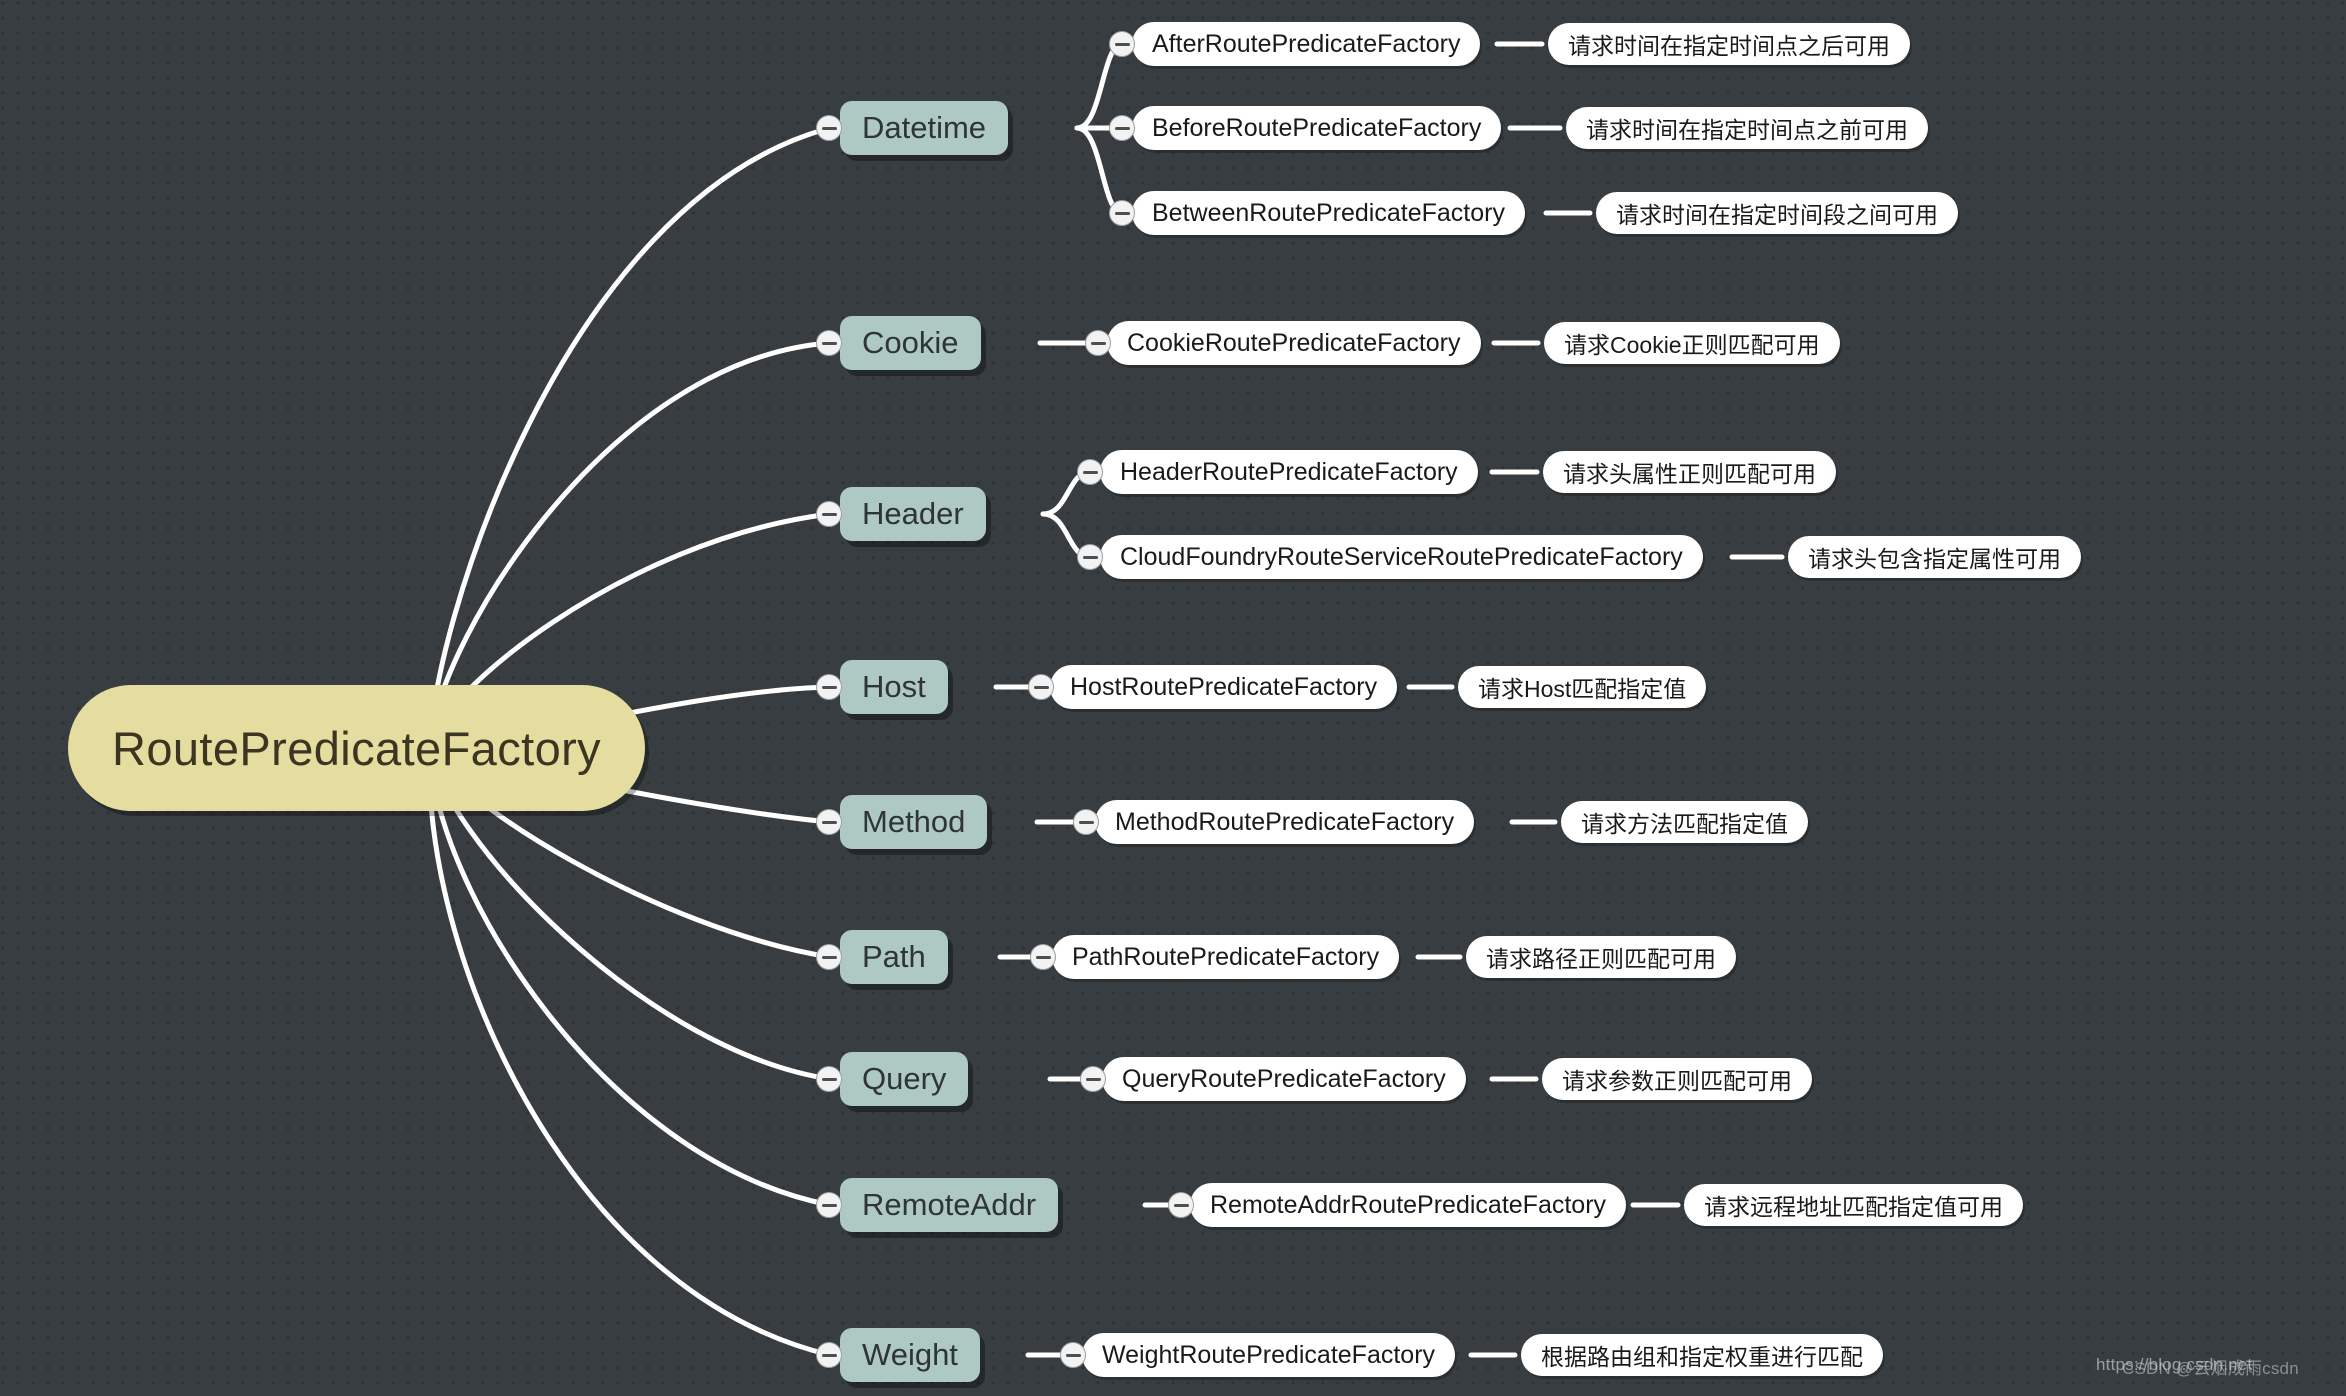  I want to click on leaf-node-before: BeforeRoutePredicateFactory, so click(1317, 128).